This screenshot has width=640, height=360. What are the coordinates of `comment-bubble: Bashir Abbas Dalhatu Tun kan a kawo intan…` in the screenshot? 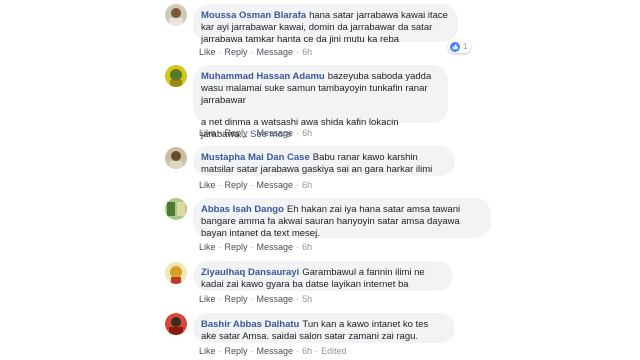 It's located at (324, 328).